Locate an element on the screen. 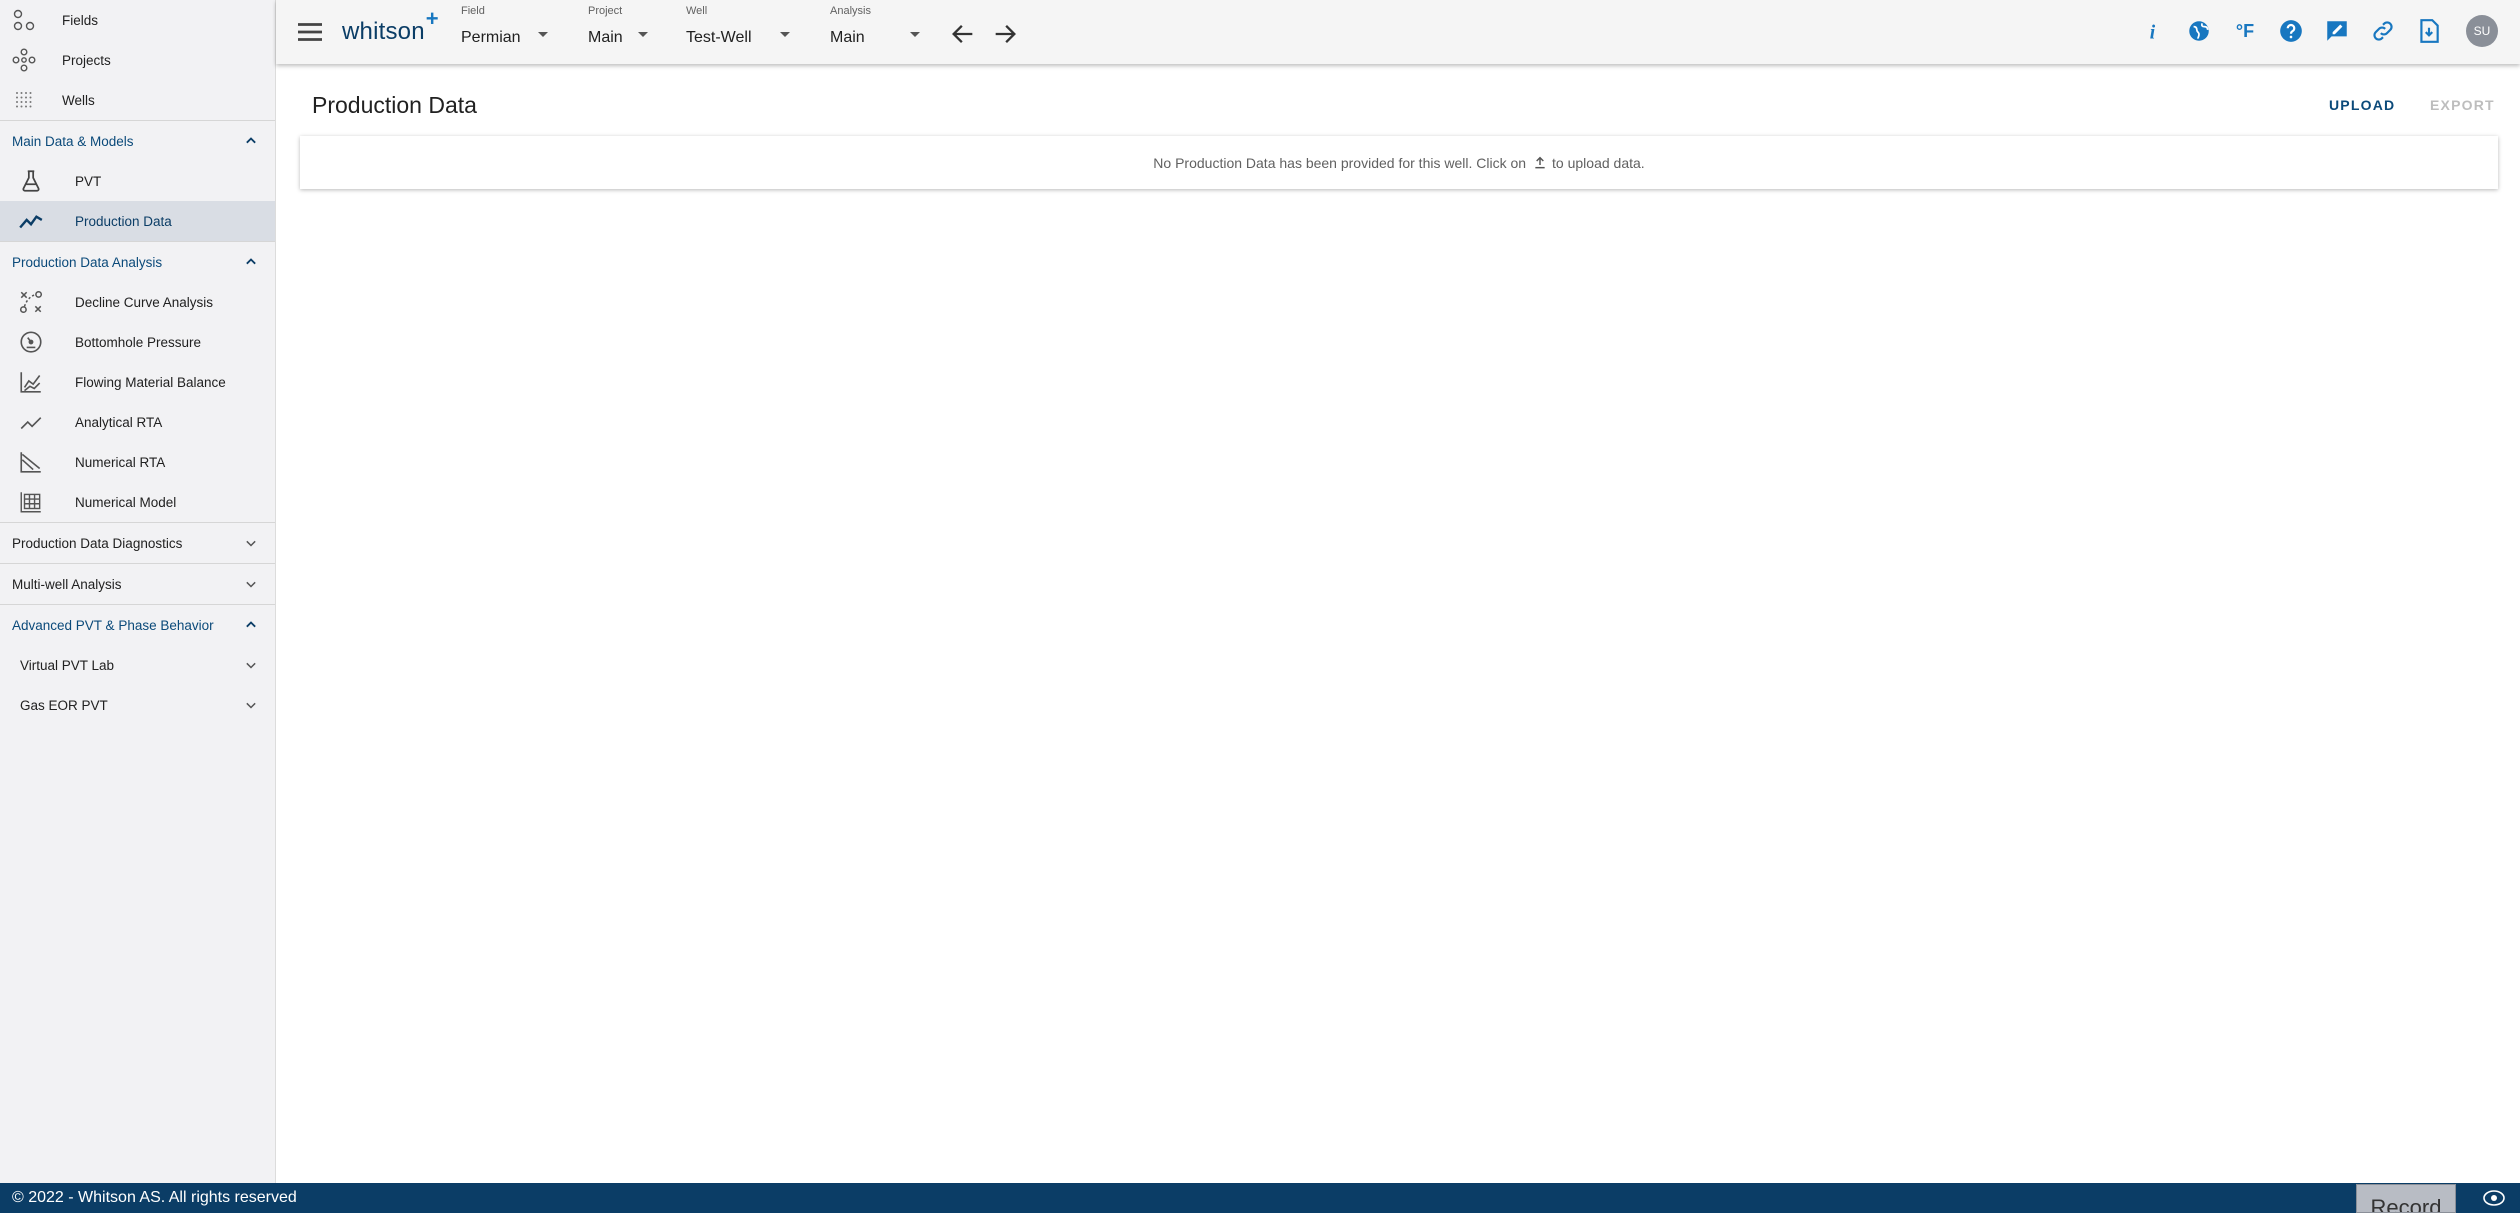 This screenshot has height=1213, width=2520. sidebar-item-label: PVT is located at coordinates (88, 181).